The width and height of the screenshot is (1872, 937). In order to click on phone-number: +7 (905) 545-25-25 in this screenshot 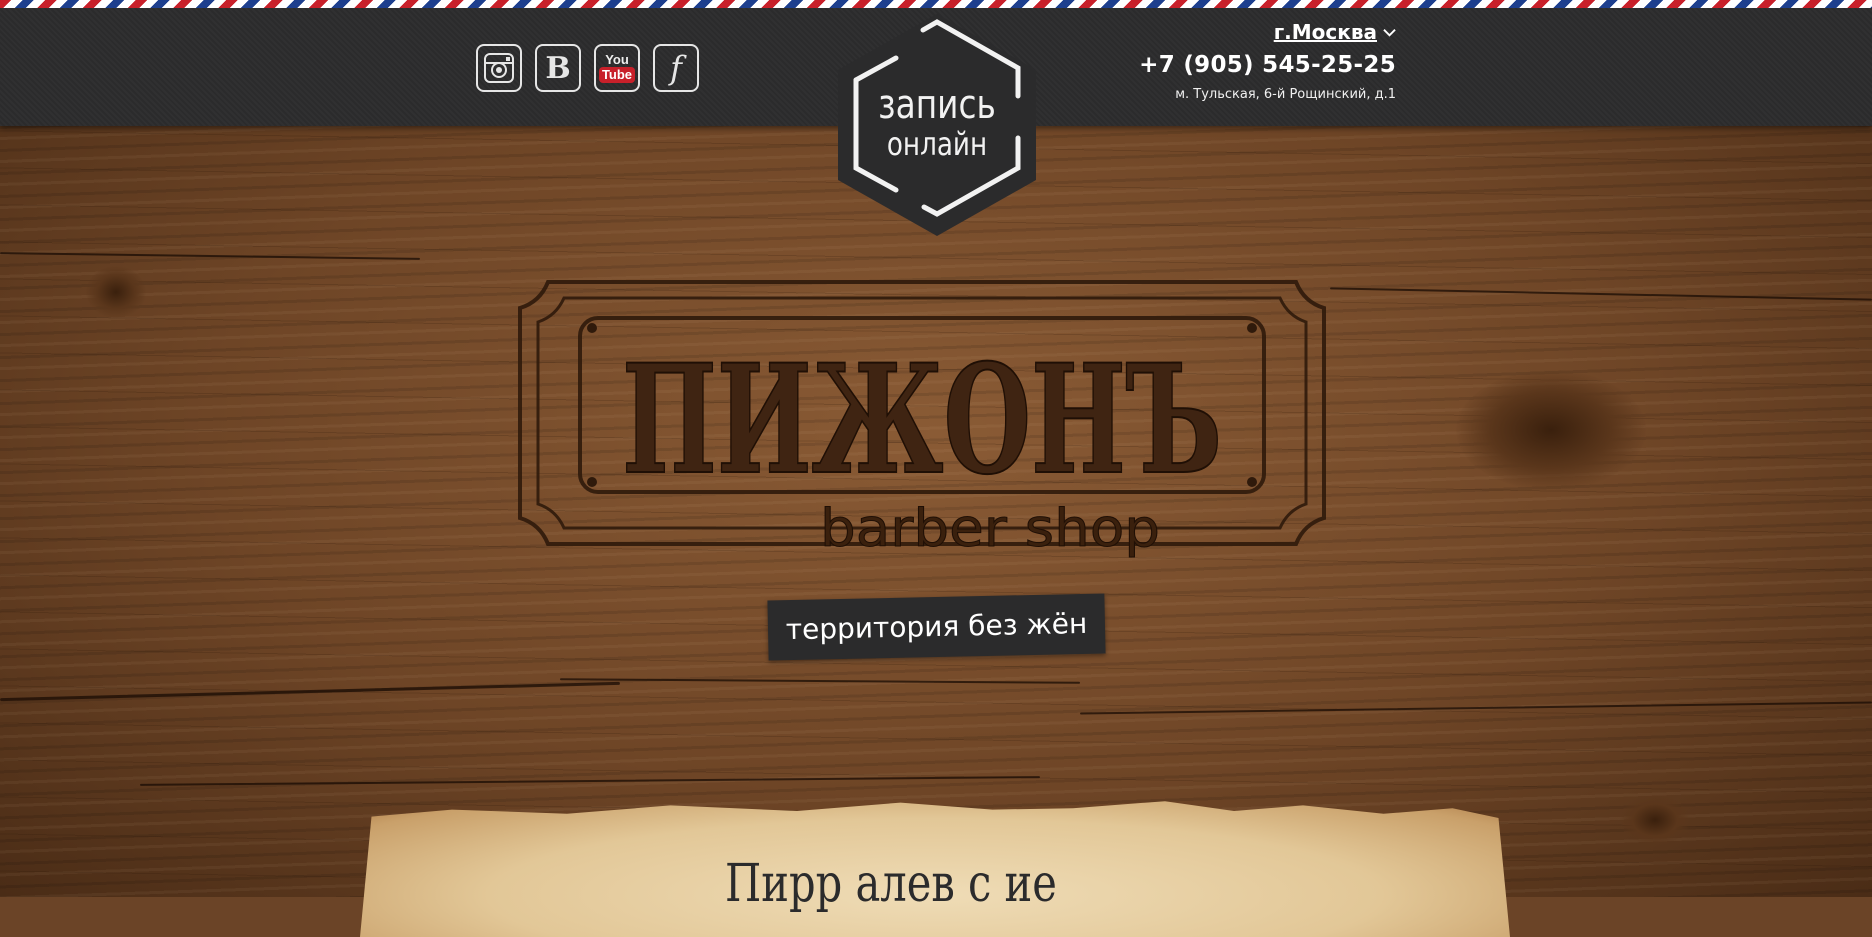, I will do `click(1267, 65)`.